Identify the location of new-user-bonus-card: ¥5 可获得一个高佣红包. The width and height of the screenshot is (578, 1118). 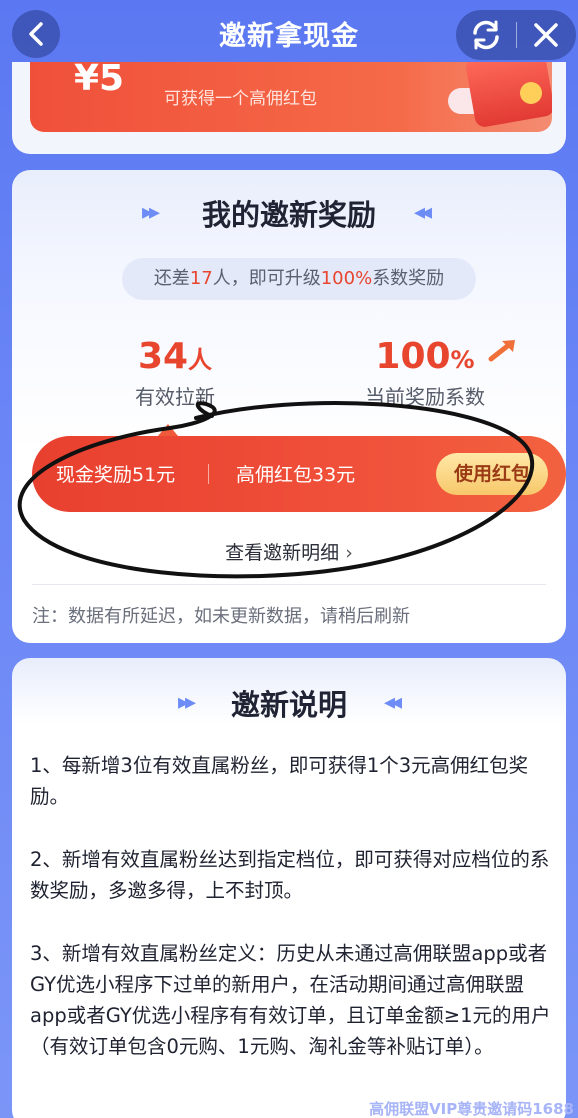
(289, 108).